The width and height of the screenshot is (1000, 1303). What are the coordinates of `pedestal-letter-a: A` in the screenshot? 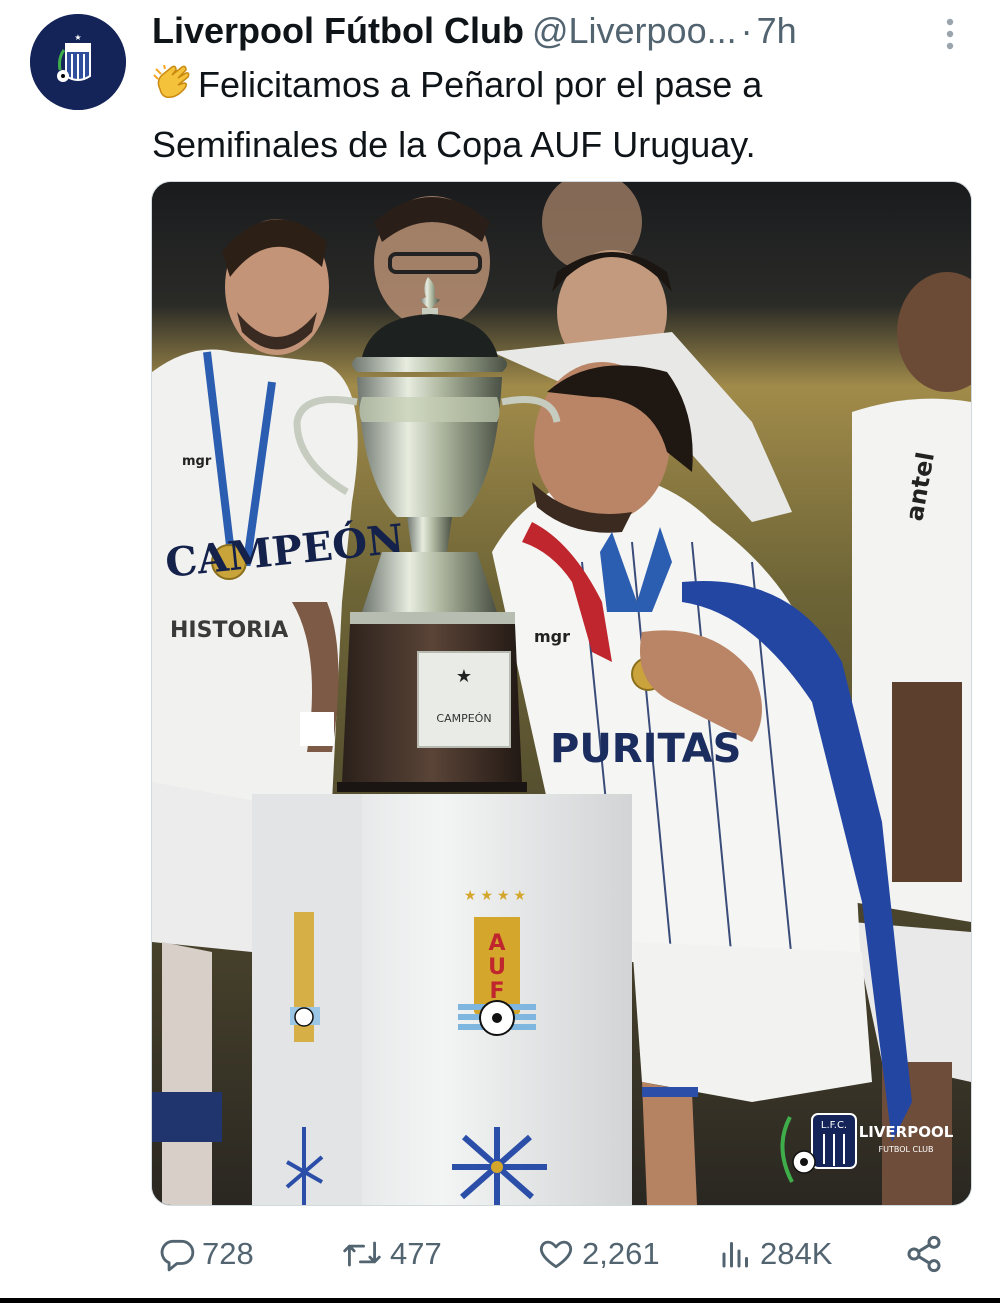 It's located at (496, 943).